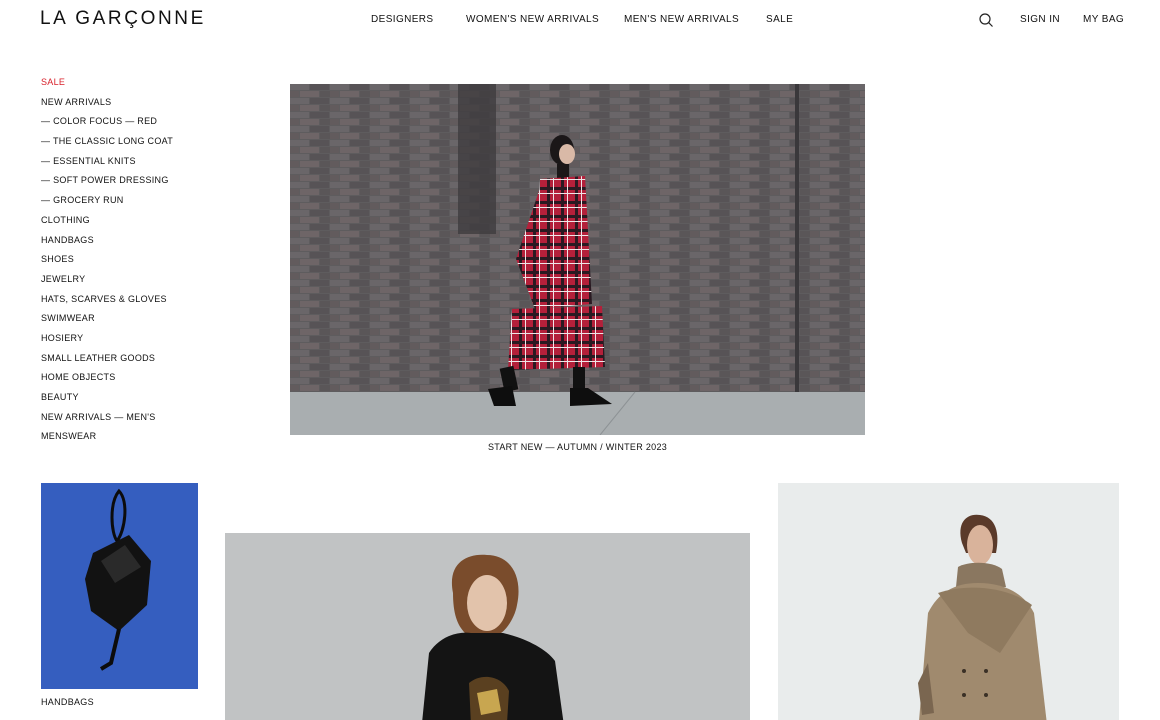 Image resolution: width=1160 pixels, height=720 pixels. I want to click on sidebar-item-clothing: CLOTHING, so click(107, 224).